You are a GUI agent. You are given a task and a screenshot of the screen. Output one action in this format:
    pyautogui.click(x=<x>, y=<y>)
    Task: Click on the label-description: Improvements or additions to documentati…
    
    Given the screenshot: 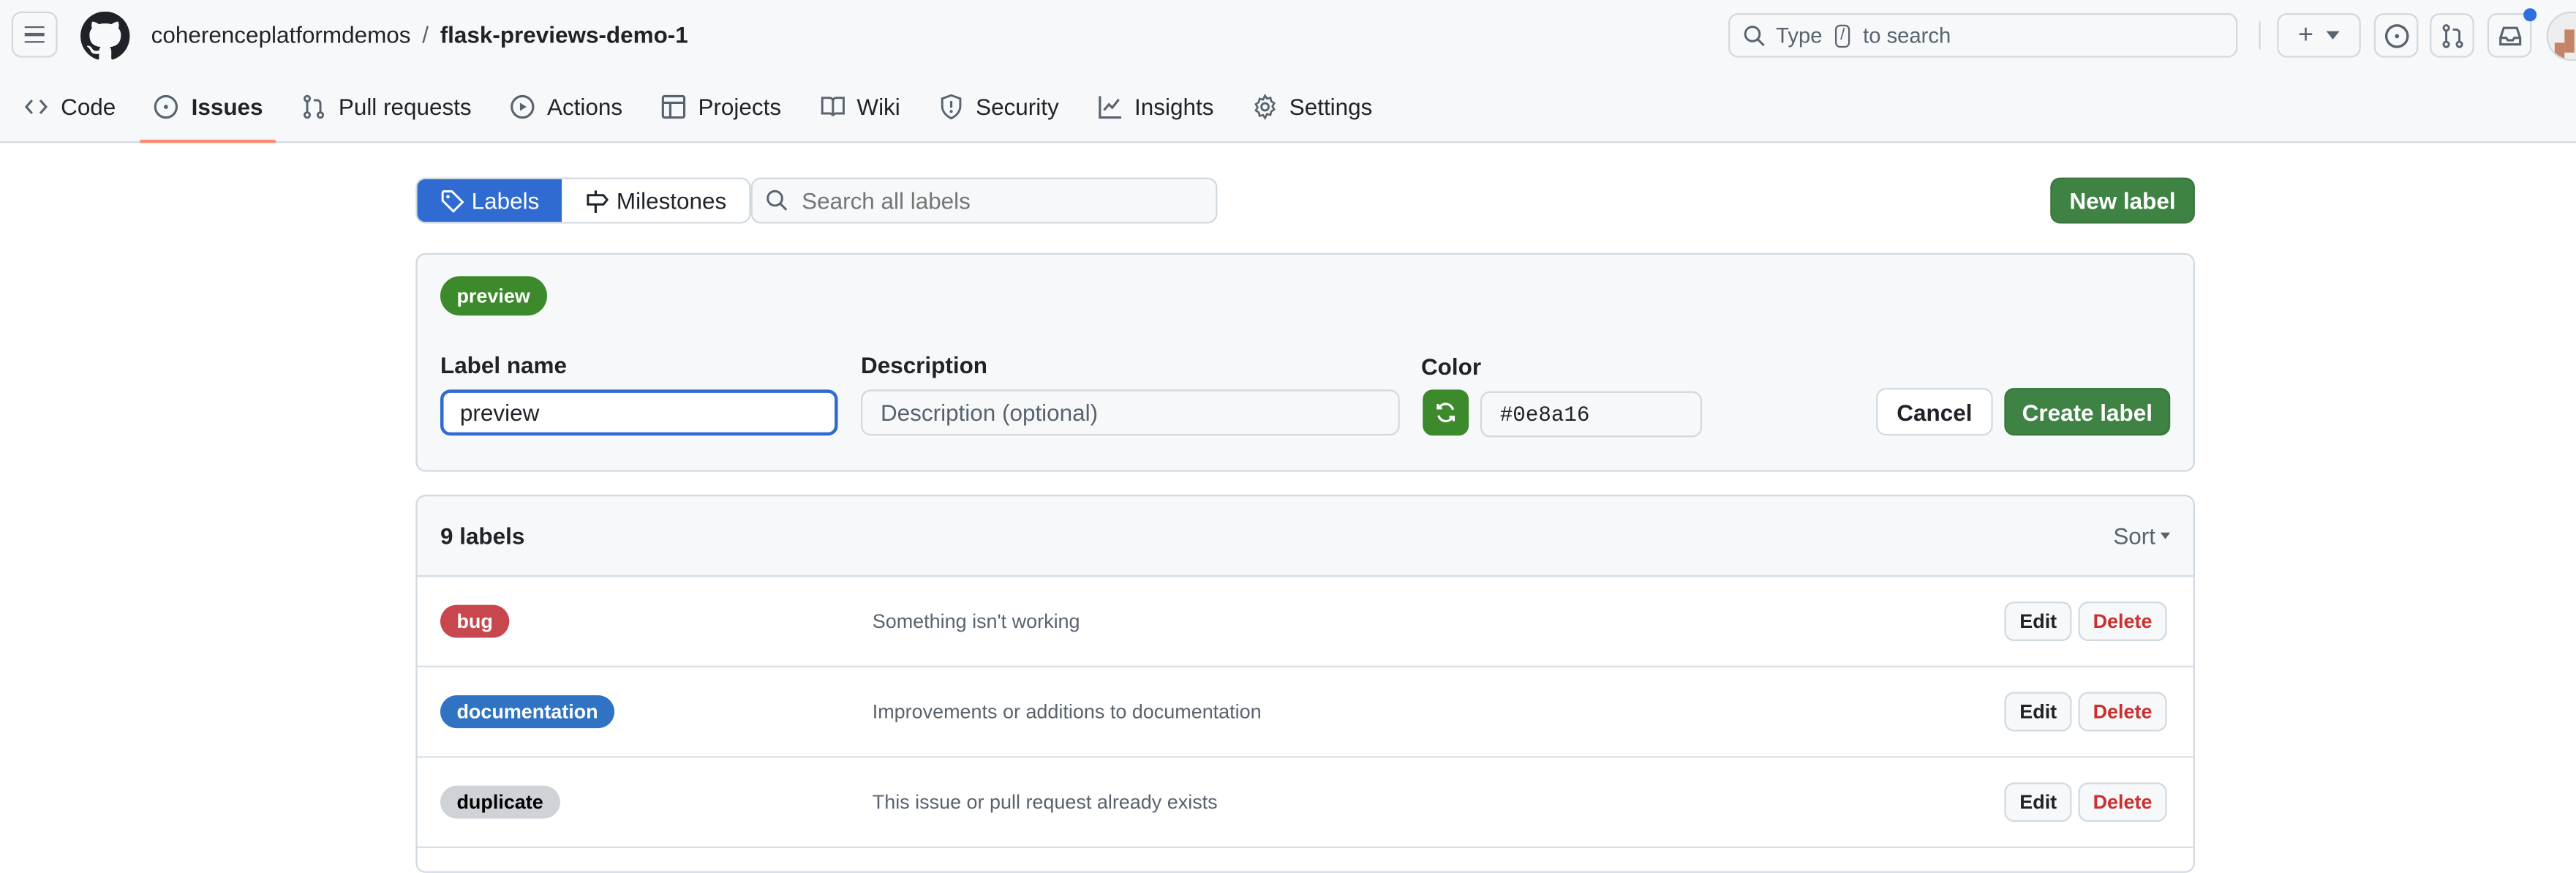 What is the action you would take?
    pyautogui.click(x=1067, y=712)
    